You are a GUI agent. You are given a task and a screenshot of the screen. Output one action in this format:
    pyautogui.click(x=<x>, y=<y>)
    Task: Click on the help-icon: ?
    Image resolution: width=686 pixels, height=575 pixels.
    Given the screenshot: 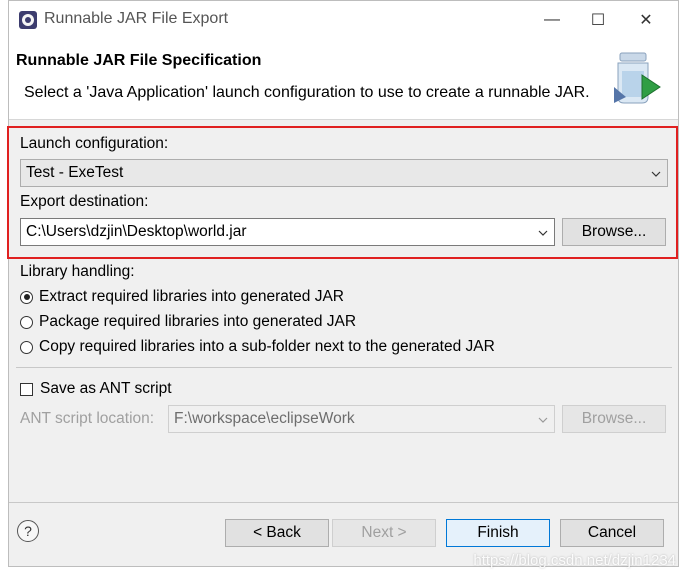 What is the action you would take?
    pyautogui.click(x=28, y=531)
    